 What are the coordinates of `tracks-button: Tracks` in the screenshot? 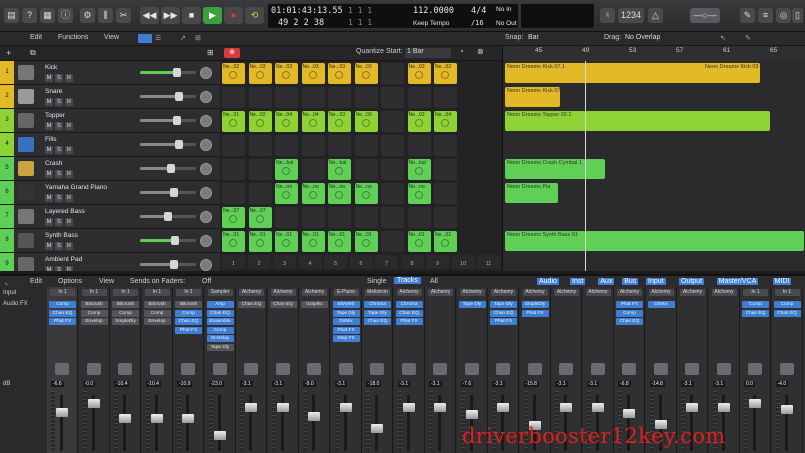 It's located at (407, 280).